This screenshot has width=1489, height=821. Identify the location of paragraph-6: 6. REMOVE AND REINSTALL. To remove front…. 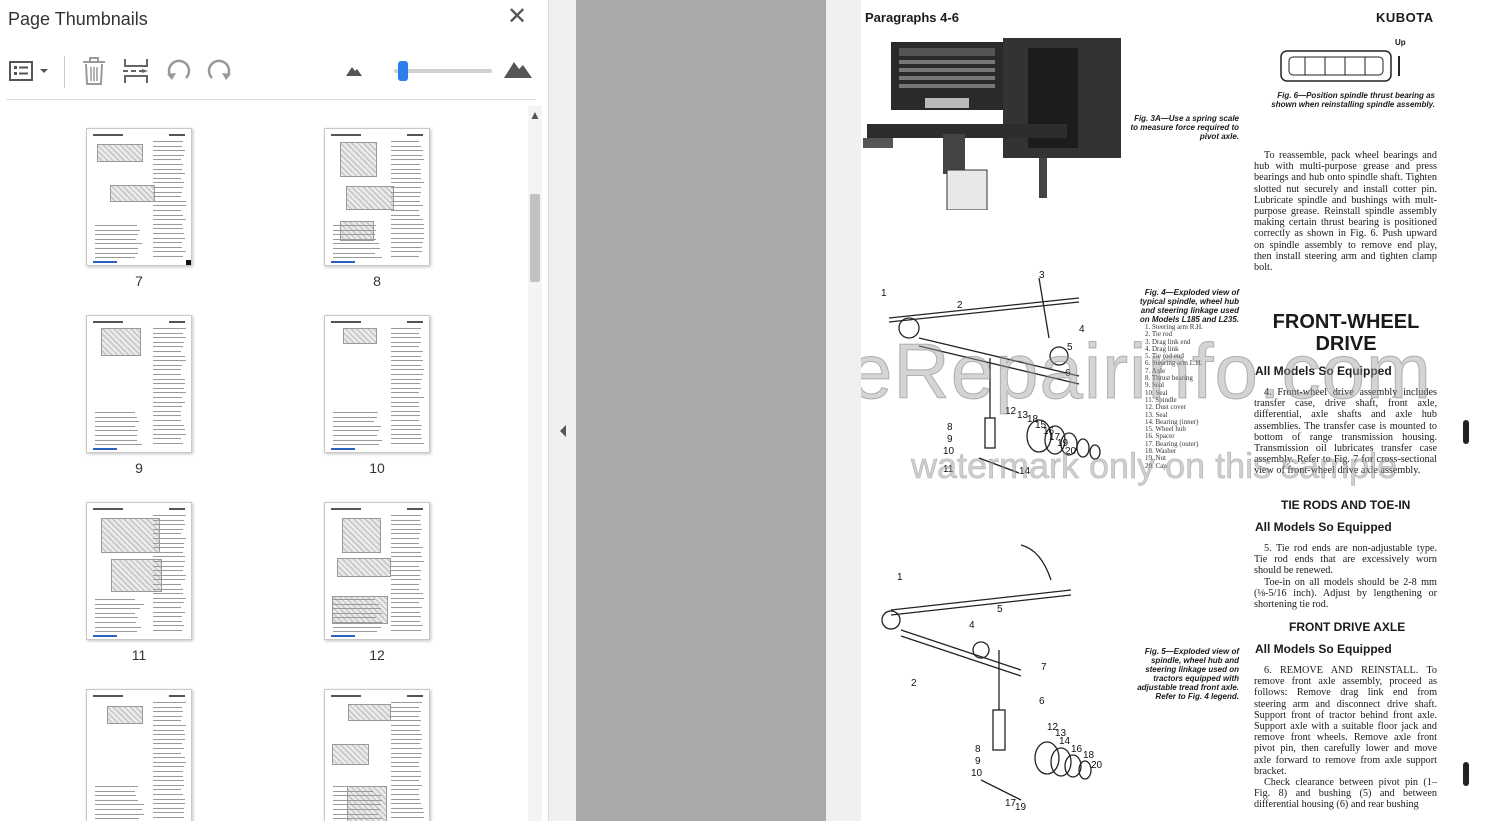
(1345, 721).